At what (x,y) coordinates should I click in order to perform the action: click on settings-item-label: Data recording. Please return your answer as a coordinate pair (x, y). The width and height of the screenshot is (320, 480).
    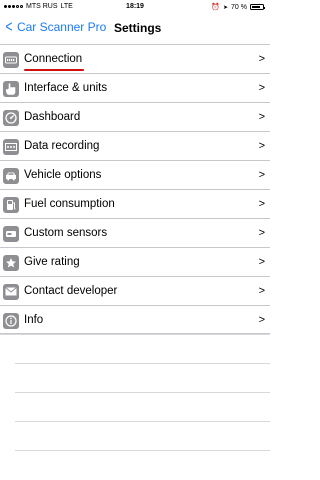
    Looking at the image, I should click on (62, 146).